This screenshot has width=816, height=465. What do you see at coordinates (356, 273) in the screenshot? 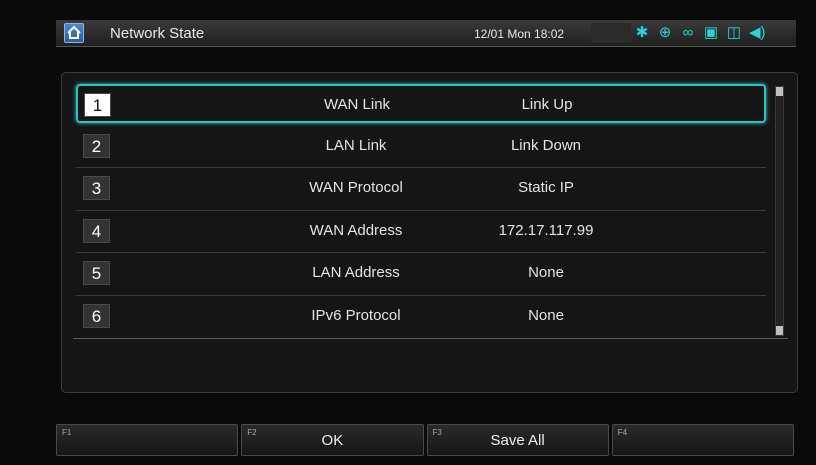
I see `row-label: LAN Address` at bounding box center [356, 273].